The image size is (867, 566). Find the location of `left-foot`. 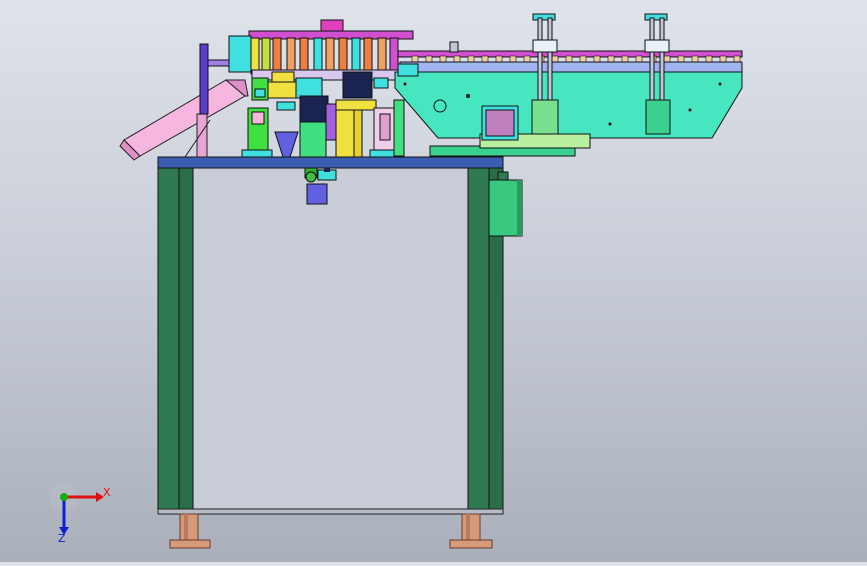

left-foot is located at coordinates (190, 531).